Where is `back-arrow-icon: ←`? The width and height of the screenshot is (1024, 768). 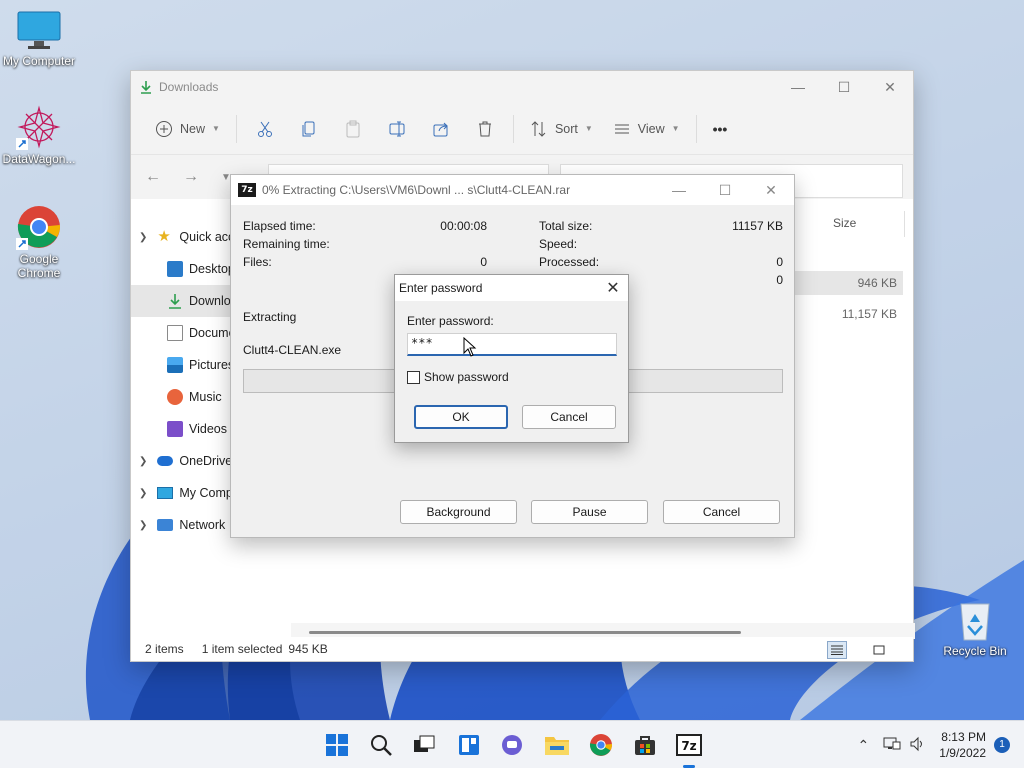 back-arrow-icon: ← is located at coordinates (153, 177).